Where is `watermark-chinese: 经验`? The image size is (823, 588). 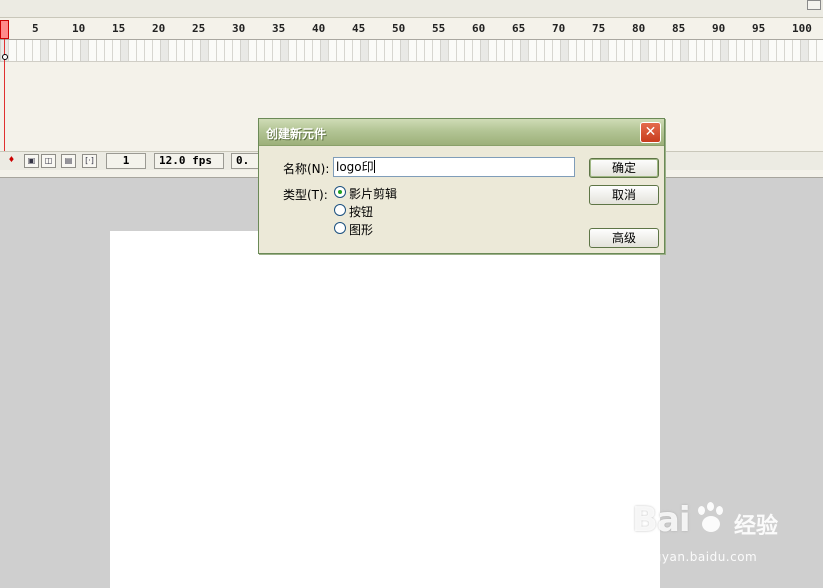
watermark-chinese: 经验 is located at coordinates (756, 526).